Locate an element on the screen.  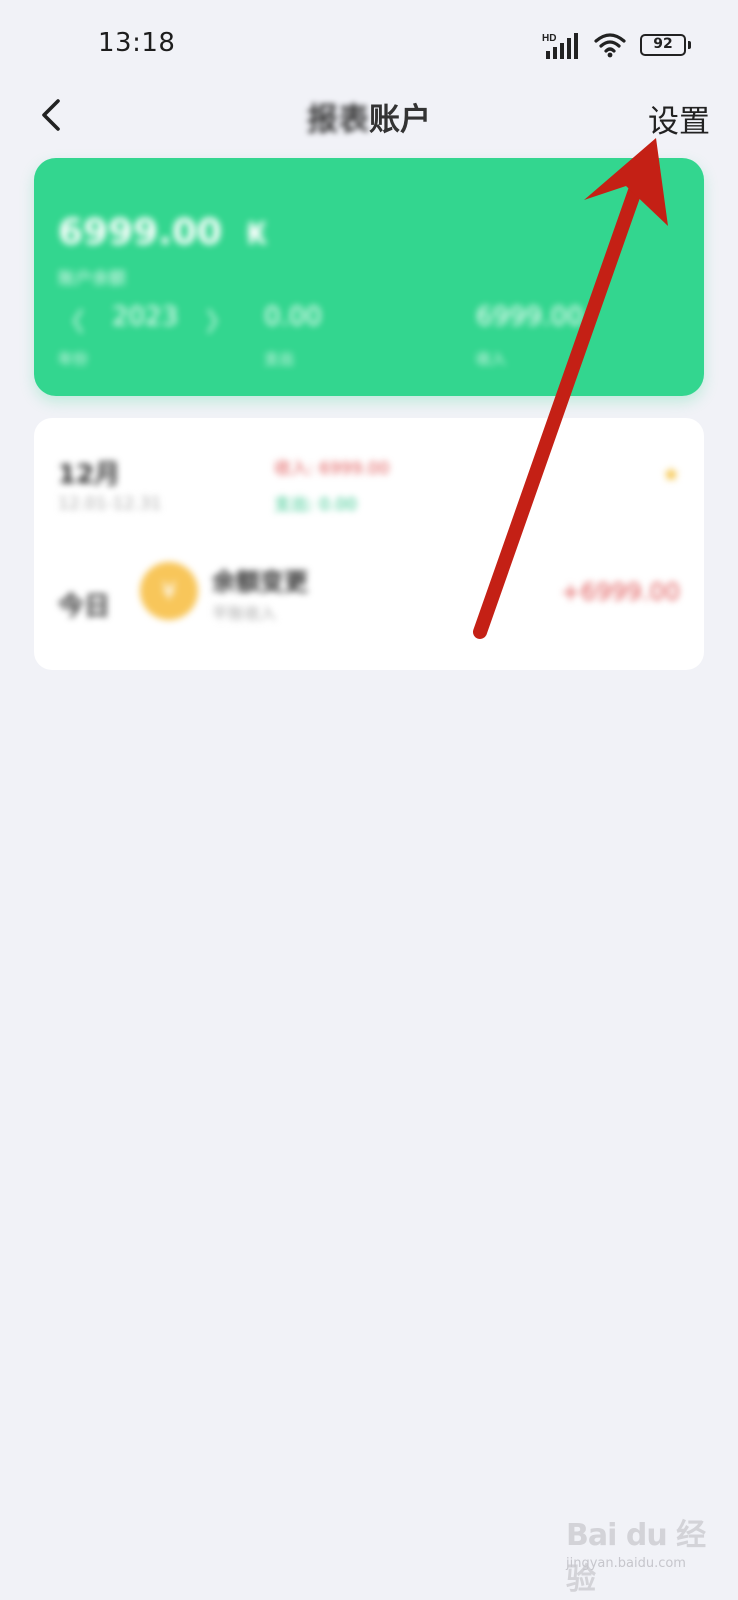
year-selector: 〈 2023 〉 is located at coordinates (145, 320).